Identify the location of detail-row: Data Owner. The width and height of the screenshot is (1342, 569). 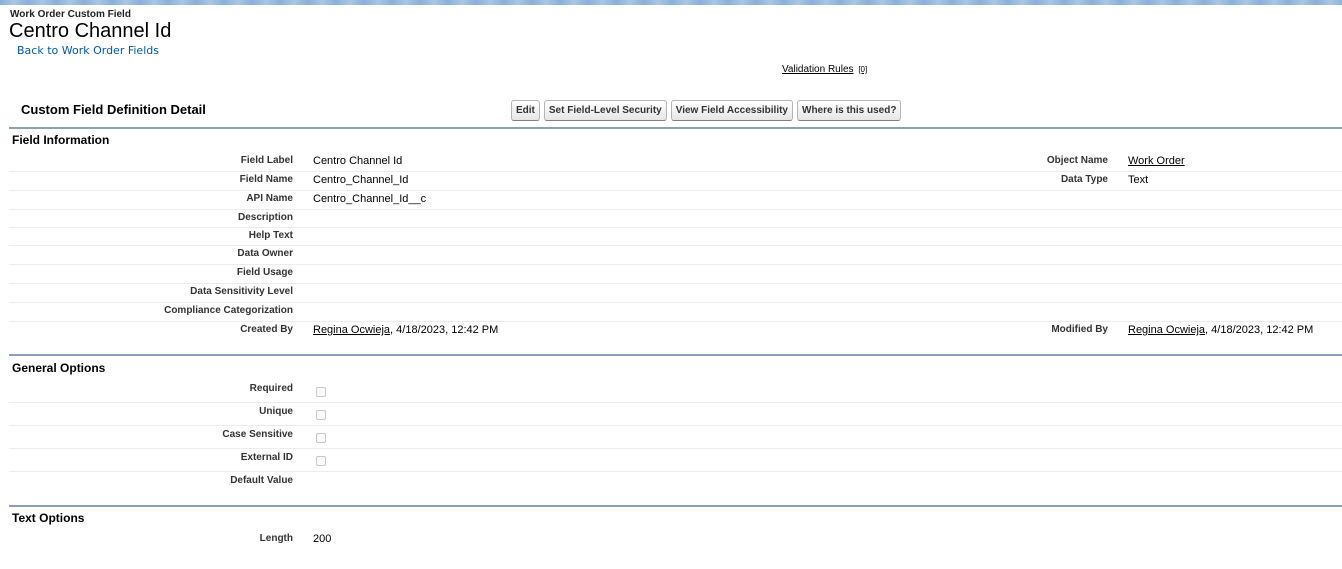
(675, 255).